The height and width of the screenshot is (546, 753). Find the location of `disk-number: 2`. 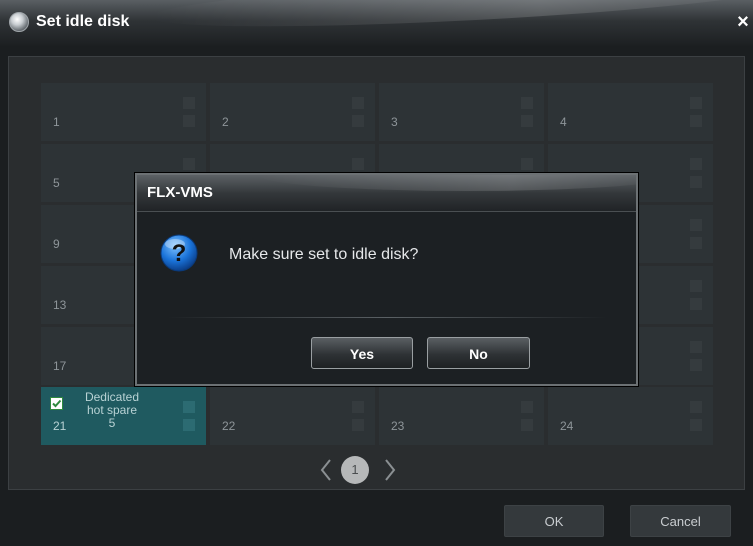

disk-number: 2 is located at coordinates (225, 122).